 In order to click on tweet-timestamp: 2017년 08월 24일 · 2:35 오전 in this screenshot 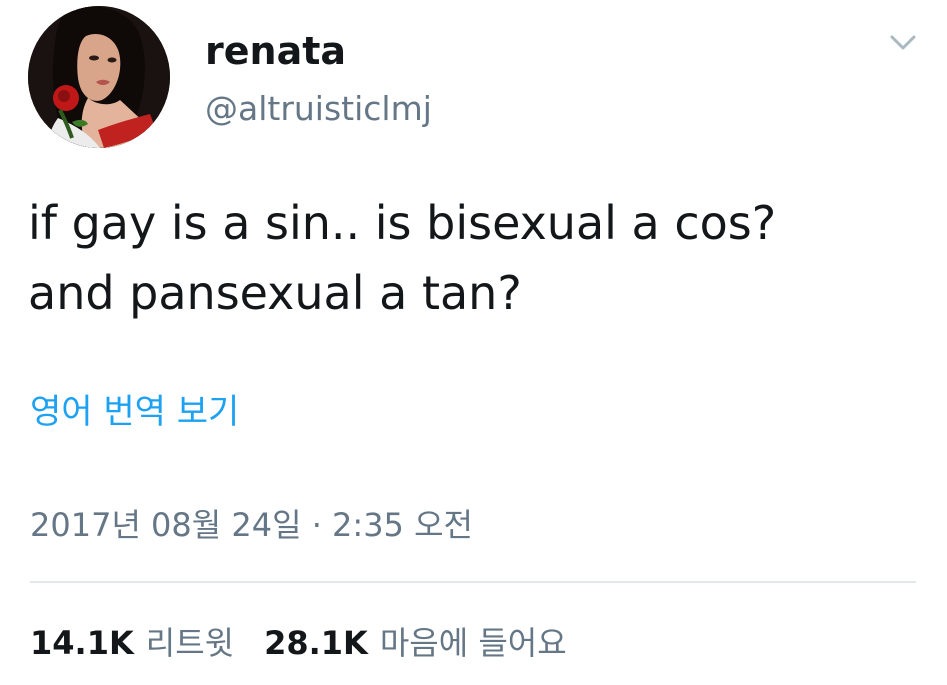, I will do `click(251, 525)`.